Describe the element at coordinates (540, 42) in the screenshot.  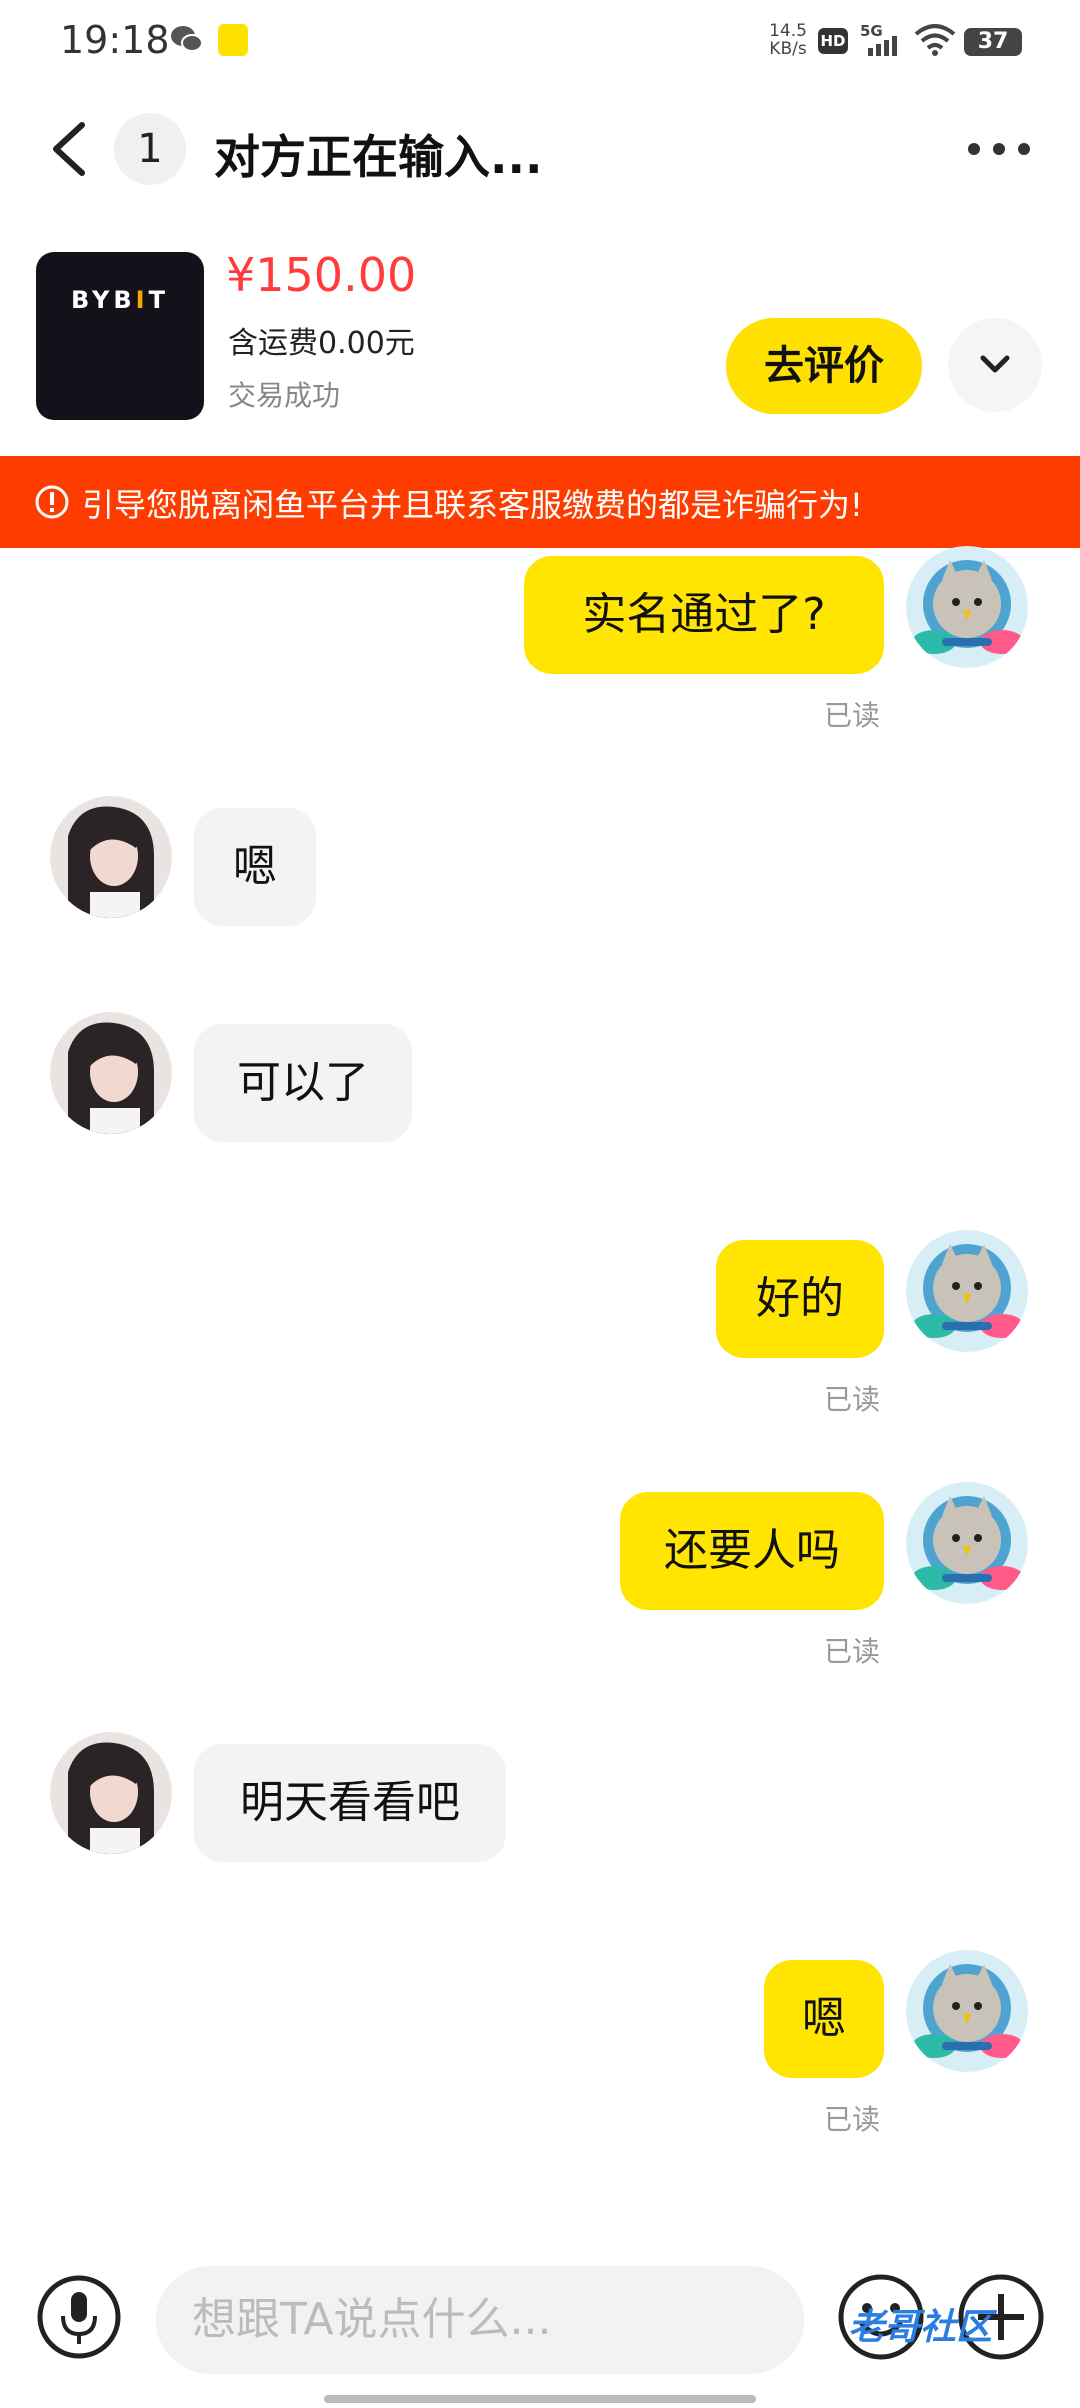
I see `status-bar: 19:18 14.5 KB/s HD 5G 37` at that location.